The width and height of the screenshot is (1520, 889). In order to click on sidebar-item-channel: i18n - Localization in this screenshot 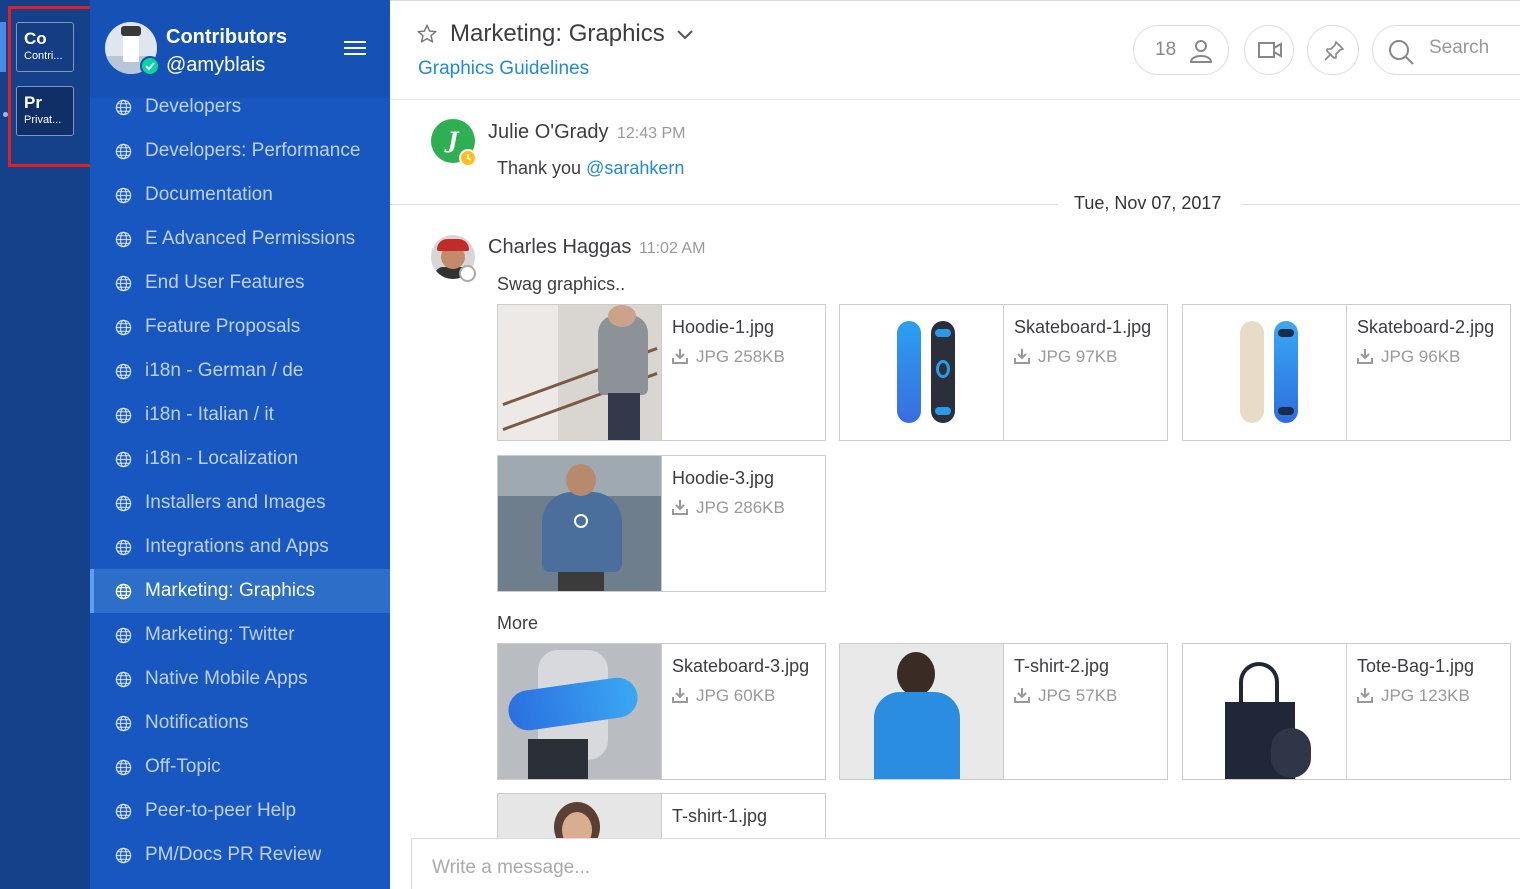, I will do `click(240, 459)`.